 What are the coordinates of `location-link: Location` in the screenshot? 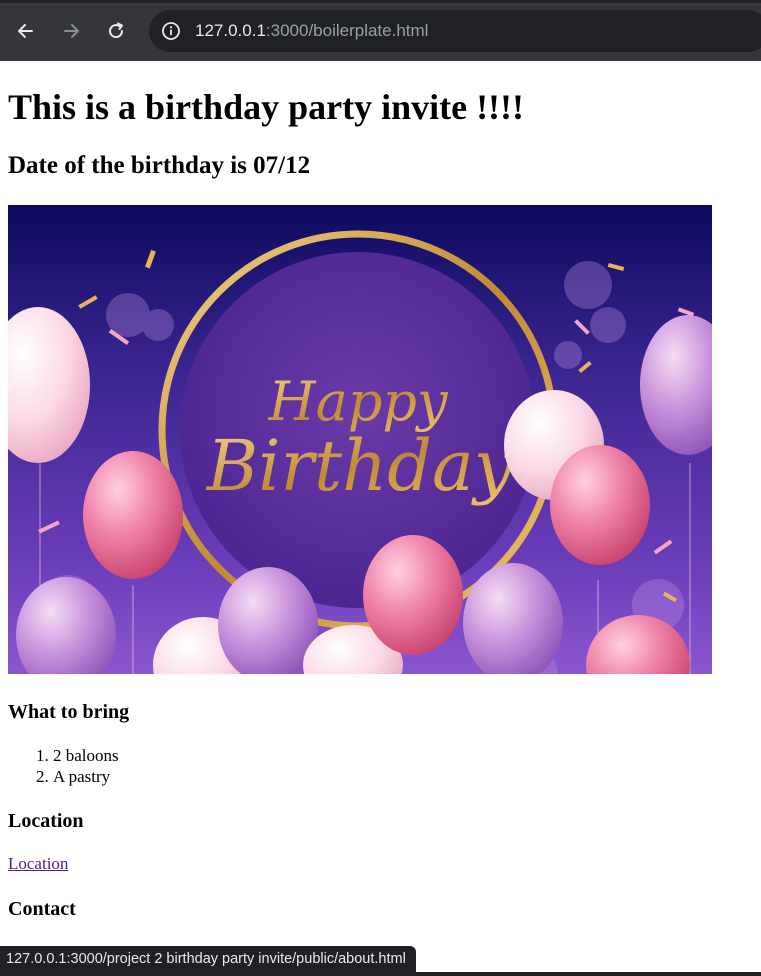 It's located at (38, 864).